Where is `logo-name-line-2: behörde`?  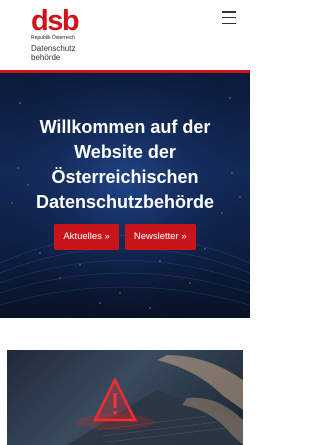 logo-name-line-2: behörde is located at coordinates (46, 57).